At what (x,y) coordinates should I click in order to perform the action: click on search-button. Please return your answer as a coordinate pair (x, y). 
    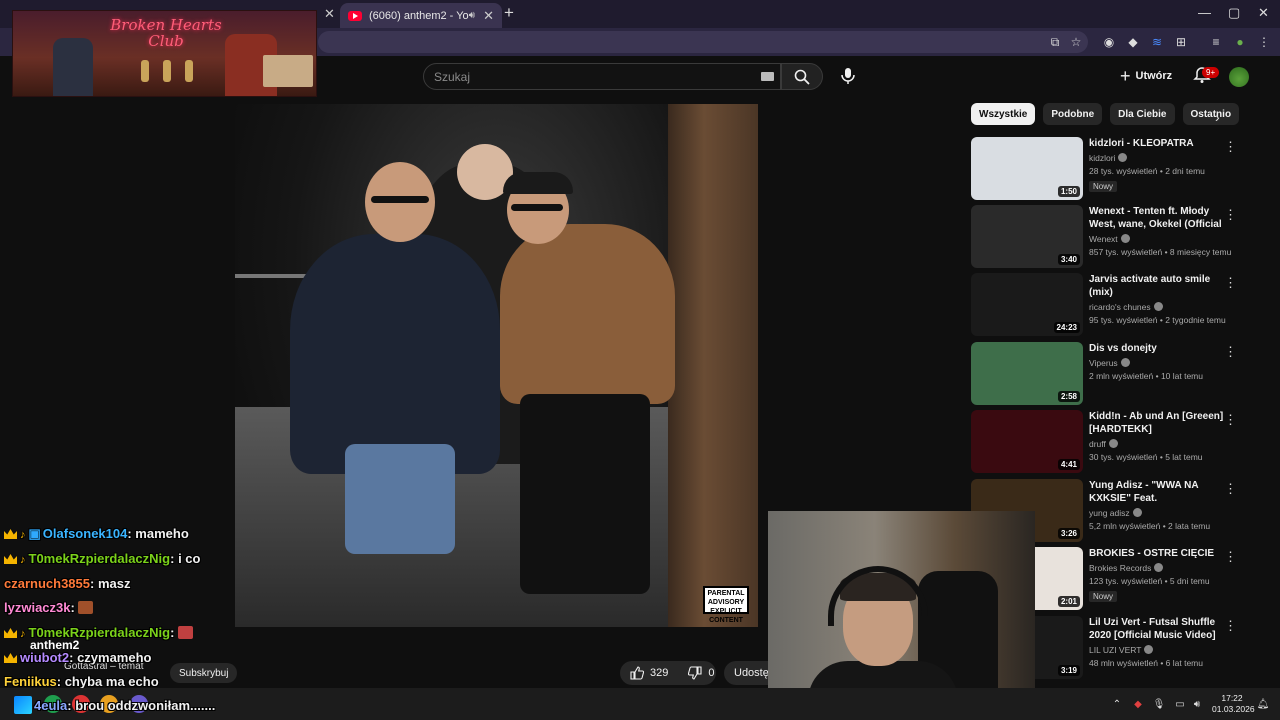
    Looking at the image, I should click on (802, 76).